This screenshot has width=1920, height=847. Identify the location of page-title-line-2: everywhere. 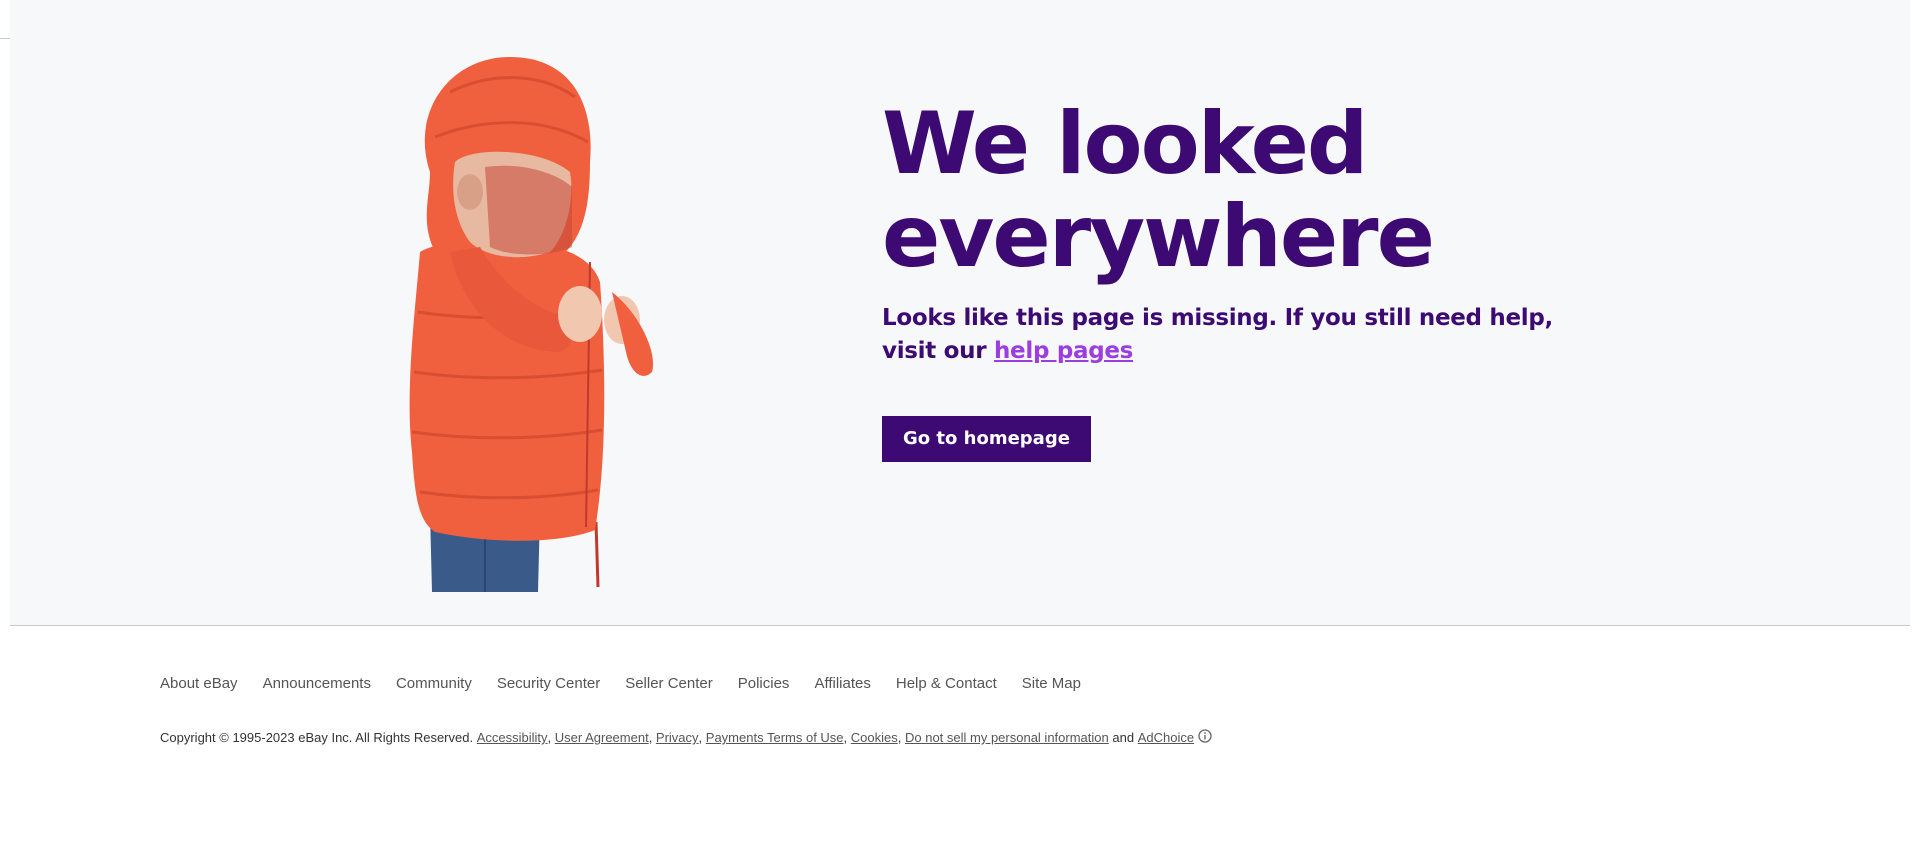
(1158, 237).